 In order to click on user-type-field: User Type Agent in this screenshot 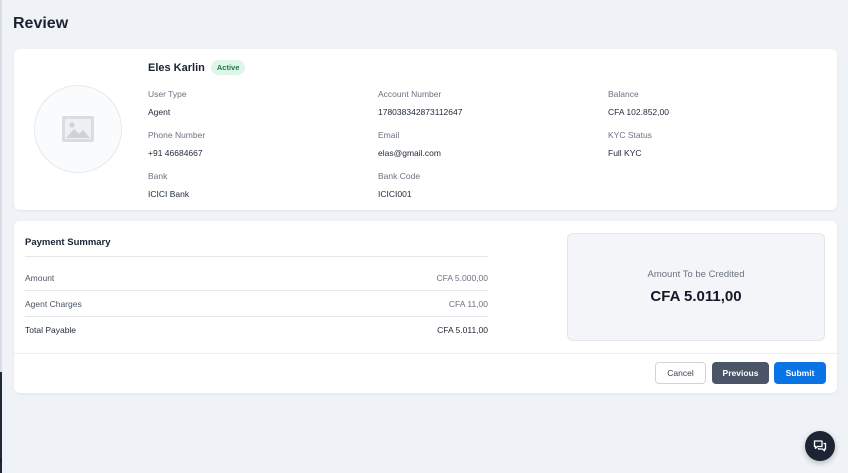, I will do `click(167, 103)`.